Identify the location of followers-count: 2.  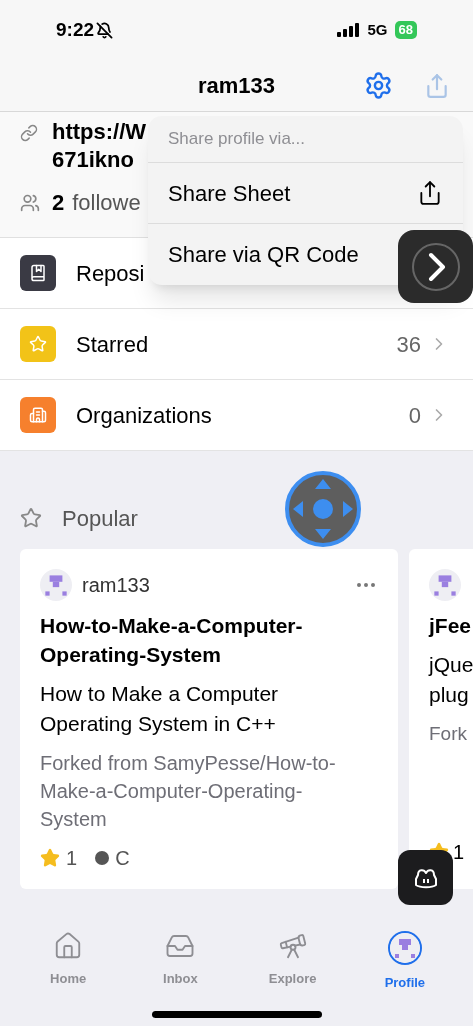
(58, 203).